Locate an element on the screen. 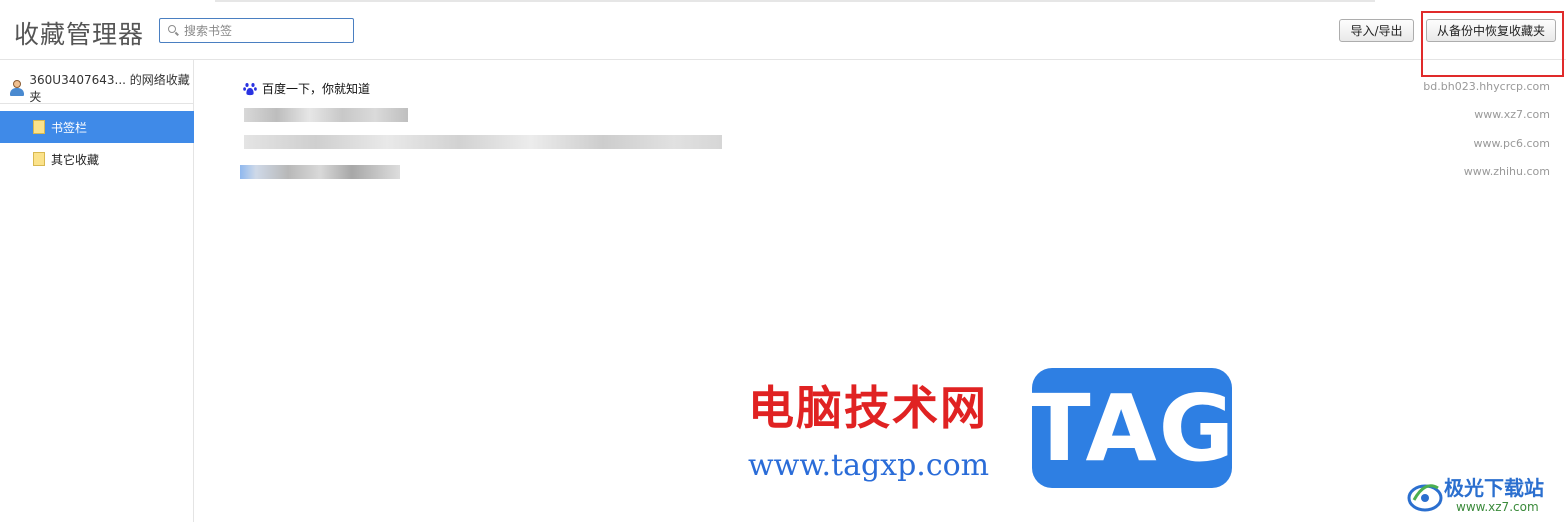  watermark-site-url: www.tagxp.com is located at coordinates (869, 465).